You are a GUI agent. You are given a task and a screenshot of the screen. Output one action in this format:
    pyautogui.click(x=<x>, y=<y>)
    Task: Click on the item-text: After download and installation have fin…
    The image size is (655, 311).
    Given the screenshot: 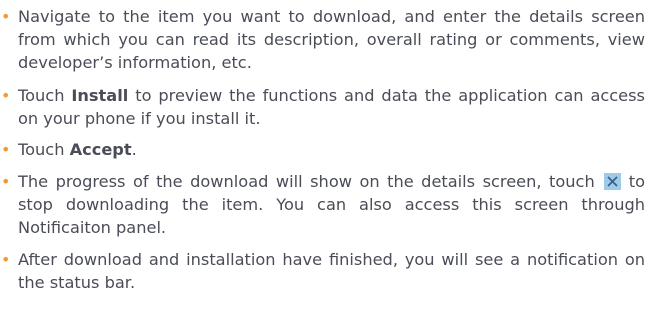 What is the action you would take?
    pyautogui.click(x=331, y=271)
    